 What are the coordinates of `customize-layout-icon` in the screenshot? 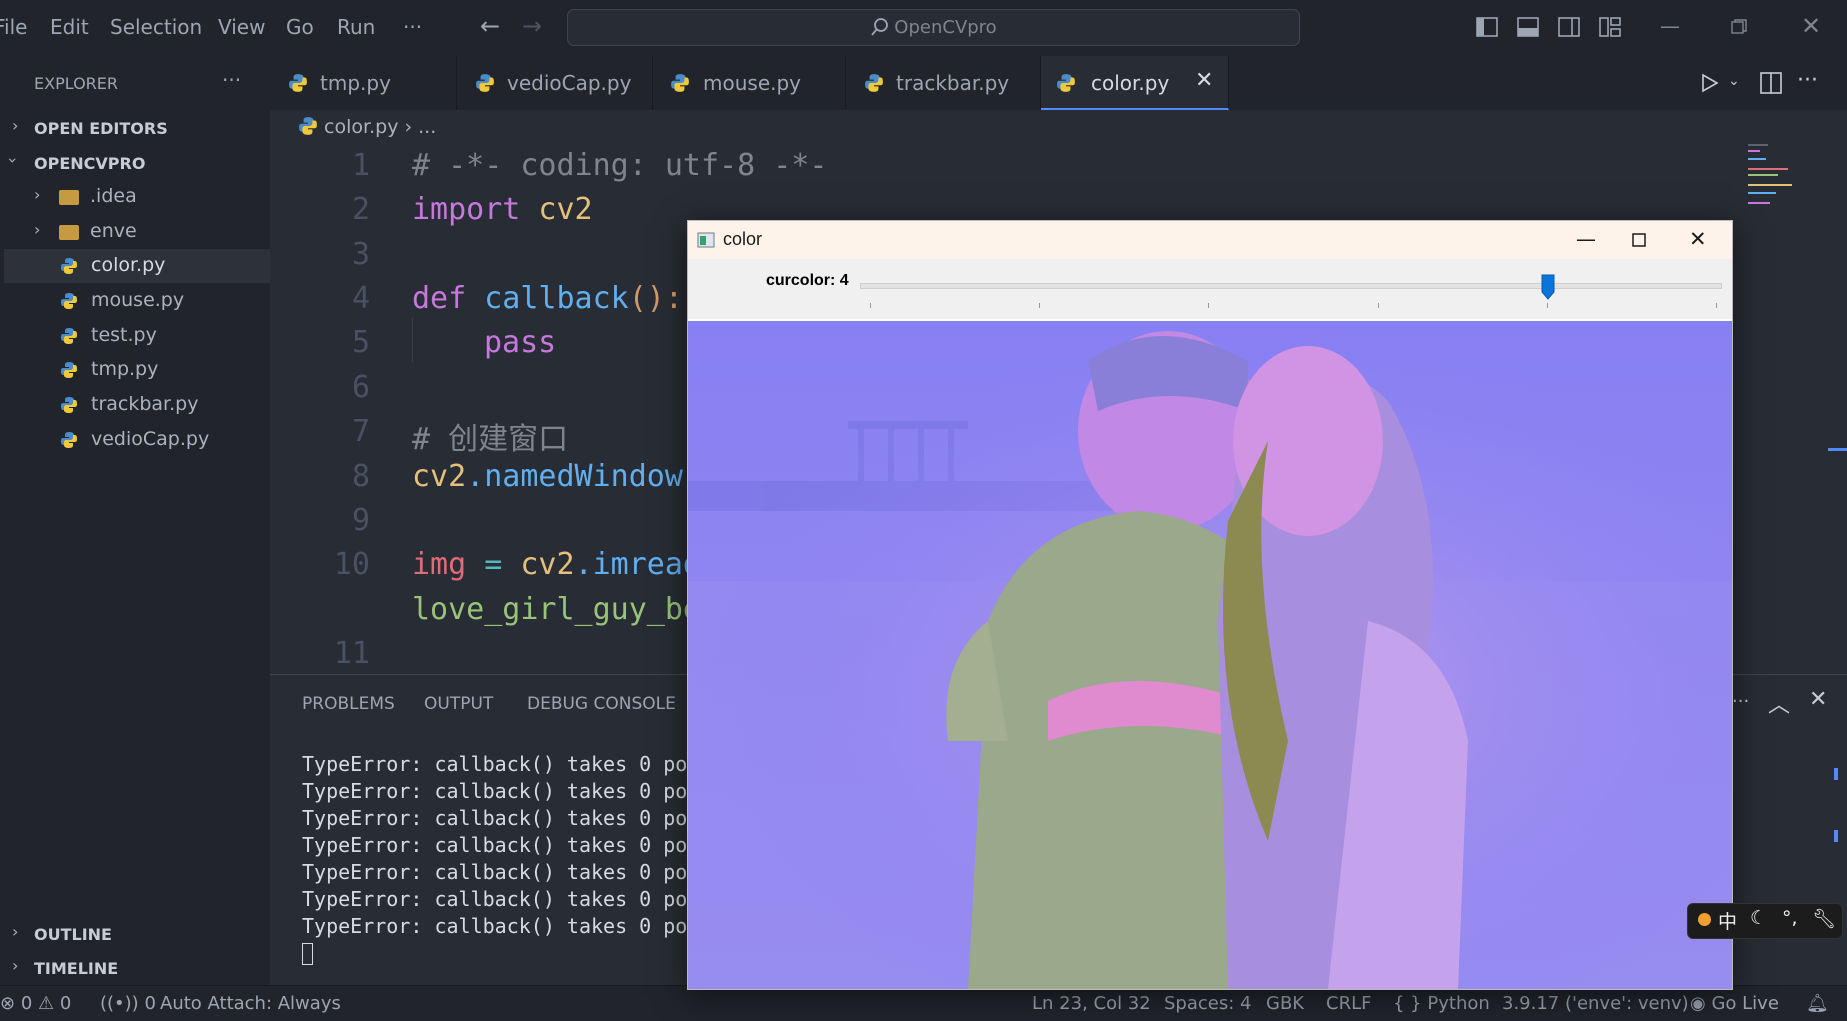 It's located at (1610, 27).